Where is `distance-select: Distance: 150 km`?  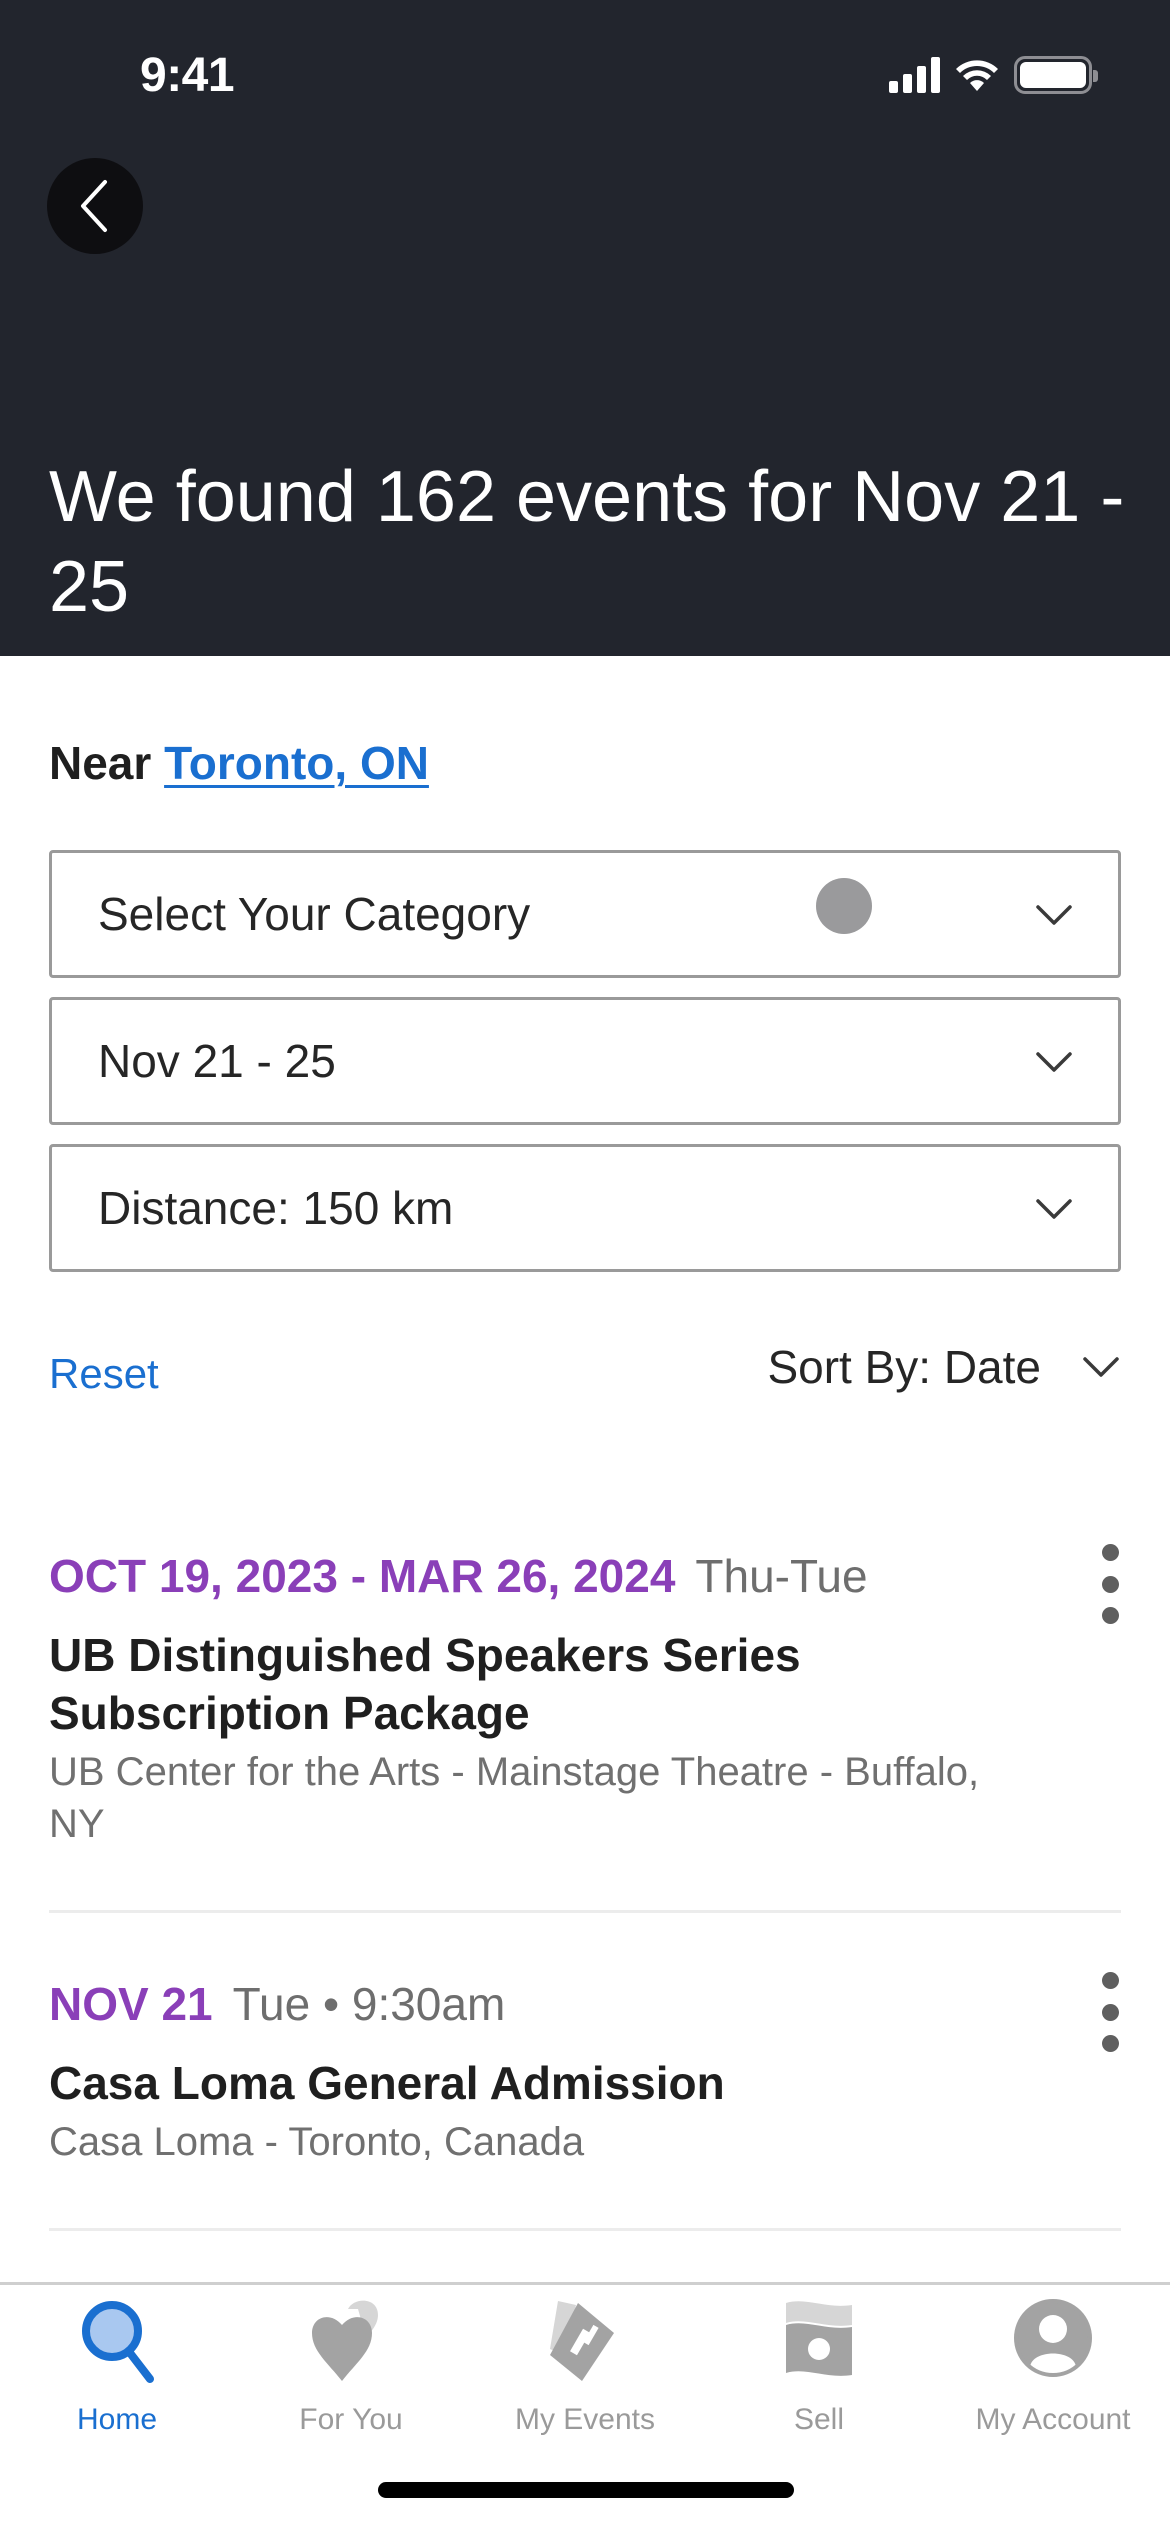 distance-select: Distance: 150 km is located at coordinates (585, 1208).